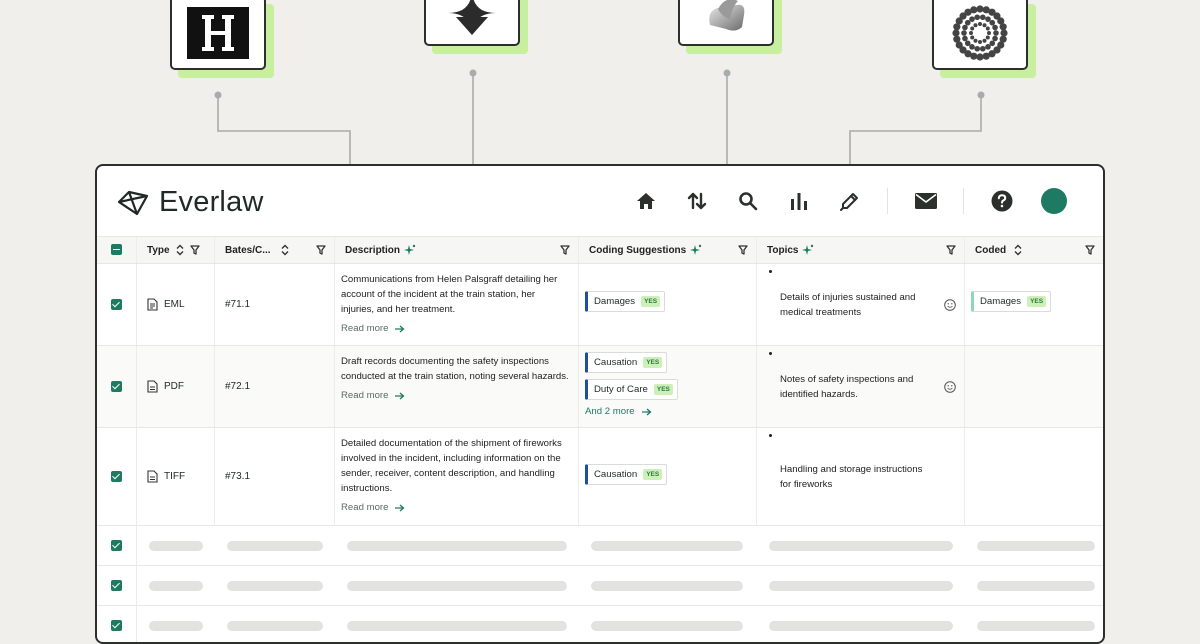 The width and height of the screenshot is (1200, 644). What do you see at coordinates (152, 304) in the screenshot?
I see `email-file-icon` at bounding box center [152, 304].